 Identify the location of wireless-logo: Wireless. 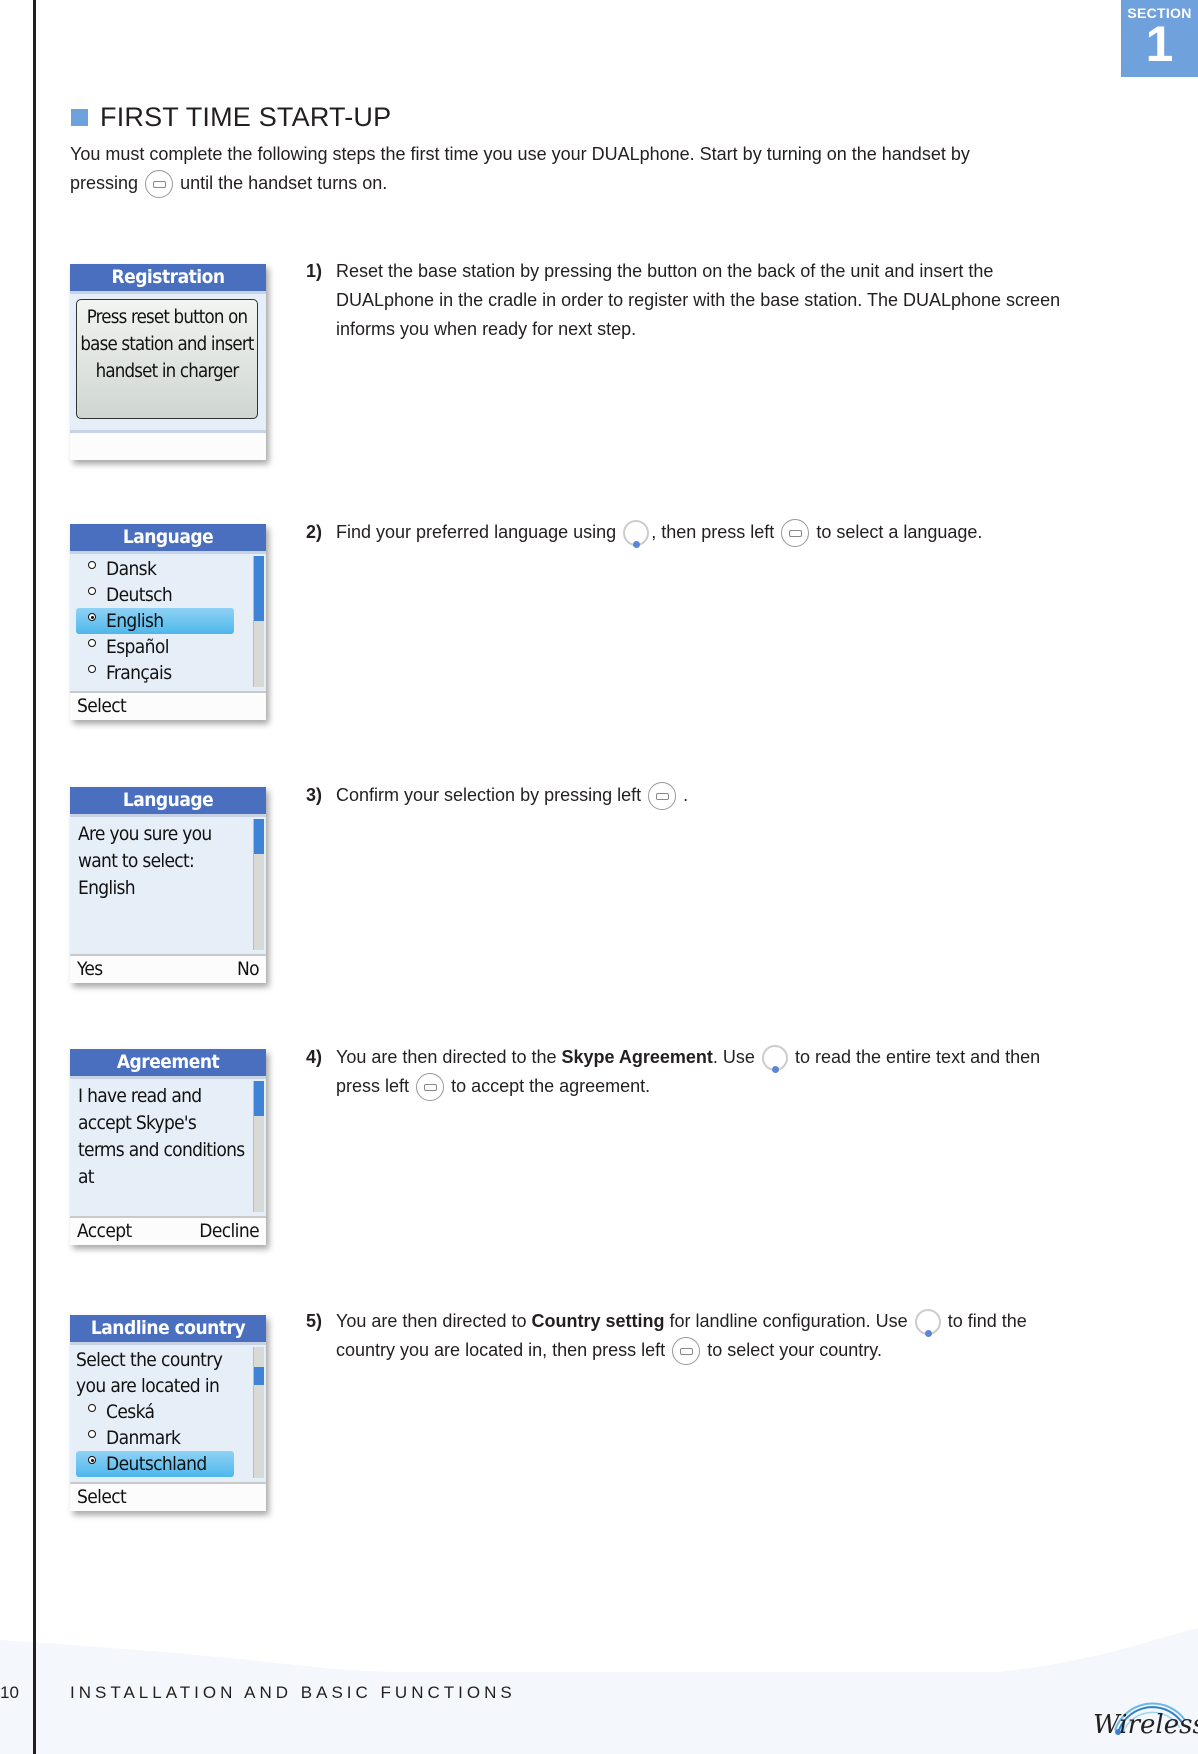
(1141, 1715).